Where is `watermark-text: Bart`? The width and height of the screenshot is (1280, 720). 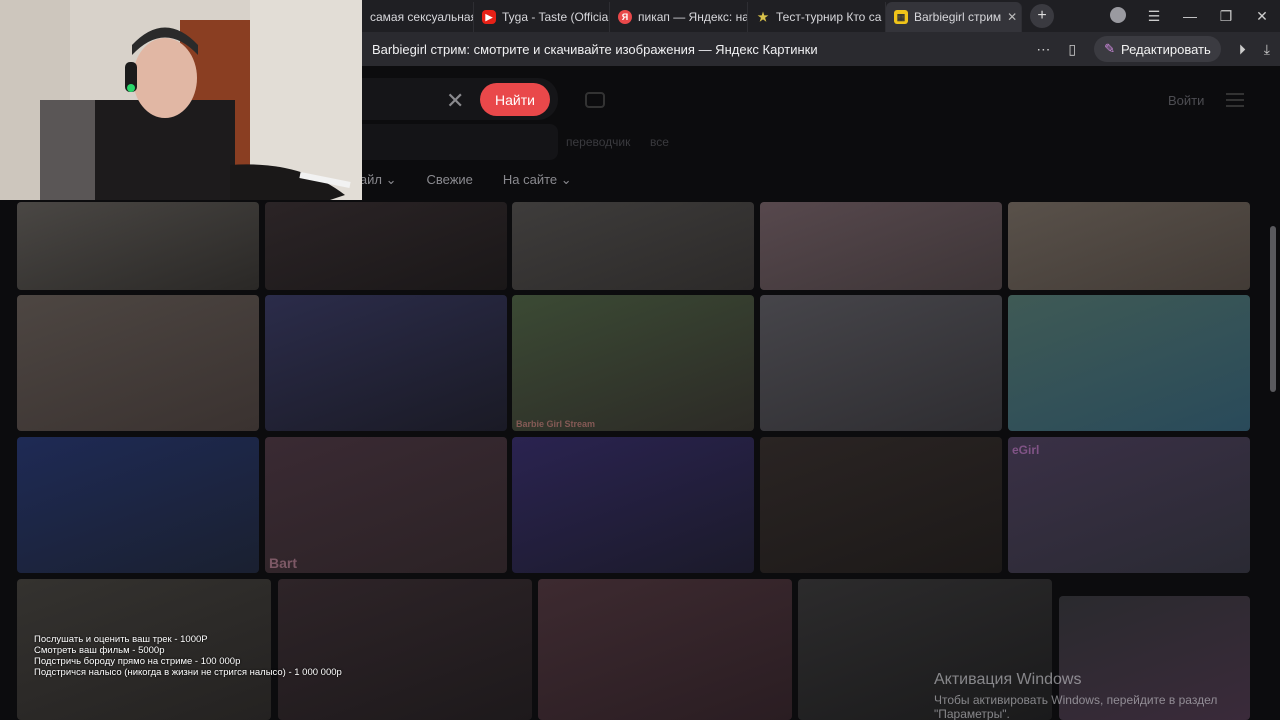
watermark-text: Bart is located at coordinates (283, 563).